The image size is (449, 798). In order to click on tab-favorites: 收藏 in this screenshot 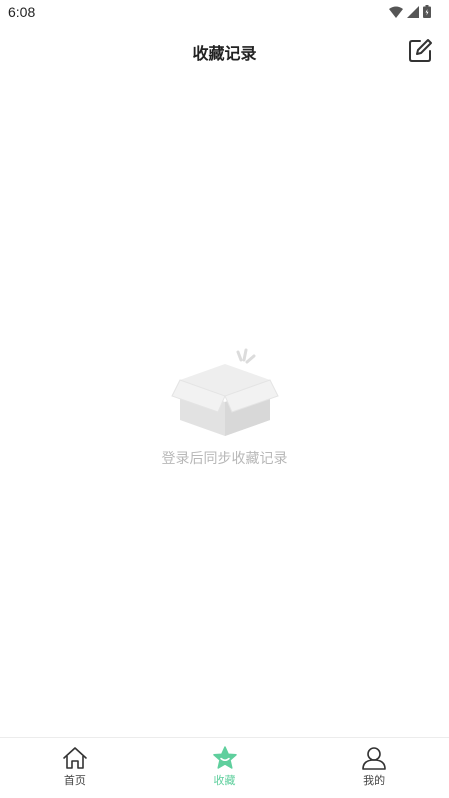, I will do `click(225, 768)`.